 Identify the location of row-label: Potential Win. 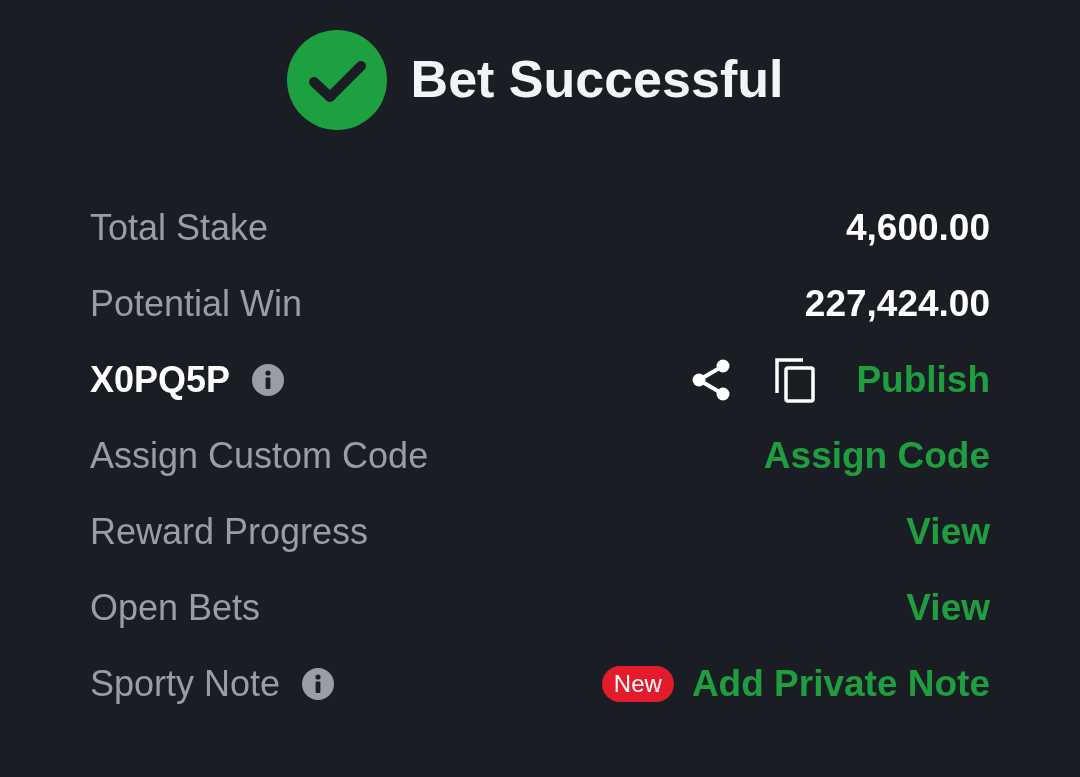
(196, 304).